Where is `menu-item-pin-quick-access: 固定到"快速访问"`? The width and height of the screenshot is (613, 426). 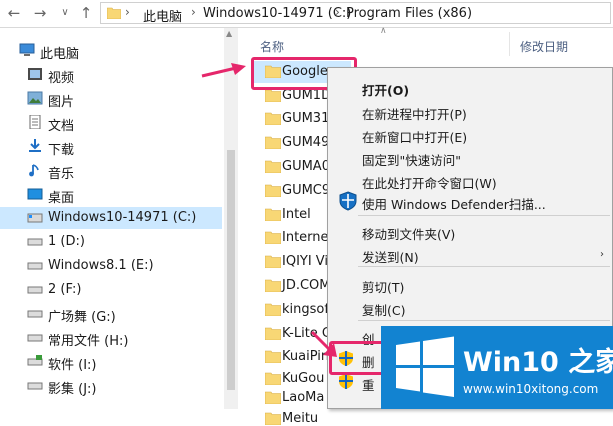 menu-item-pin-quick-access: 固定到"快速访问" is located at coordinates (411, 159).